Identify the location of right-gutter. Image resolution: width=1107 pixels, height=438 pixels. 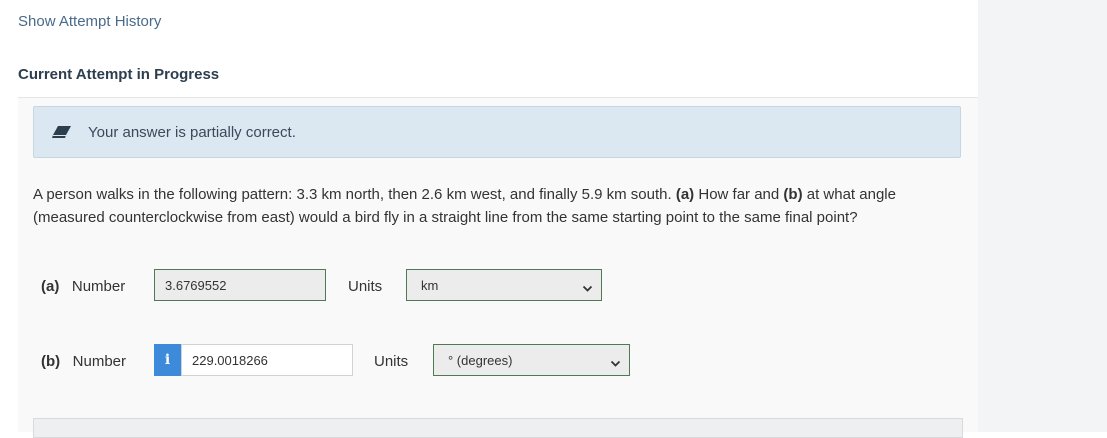
(1042, 216).